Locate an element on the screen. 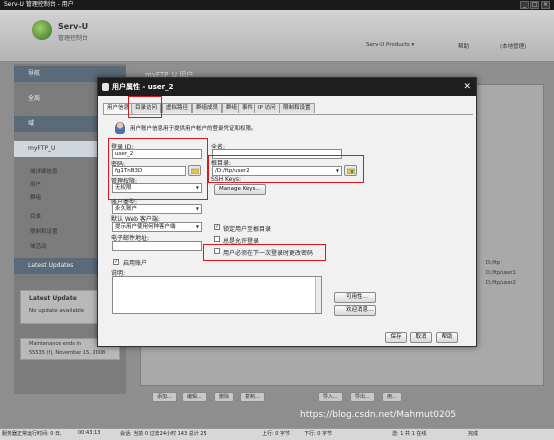 This screenshot has width=554, height=440. email-field is located at coordinates (157, 246).